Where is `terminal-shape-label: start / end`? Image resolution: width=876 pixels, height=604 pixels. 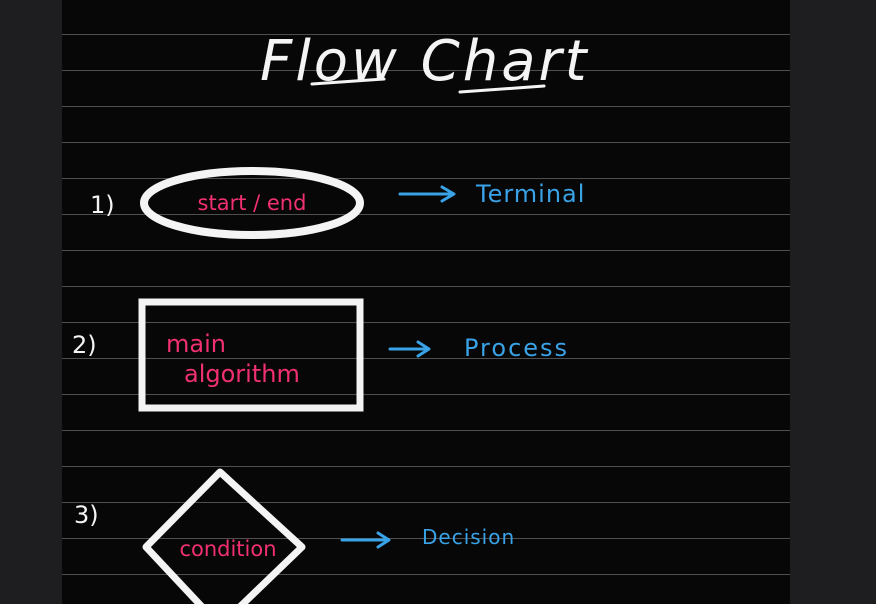
terminal-shape-label: start / end is located at coordinates (252, 203).